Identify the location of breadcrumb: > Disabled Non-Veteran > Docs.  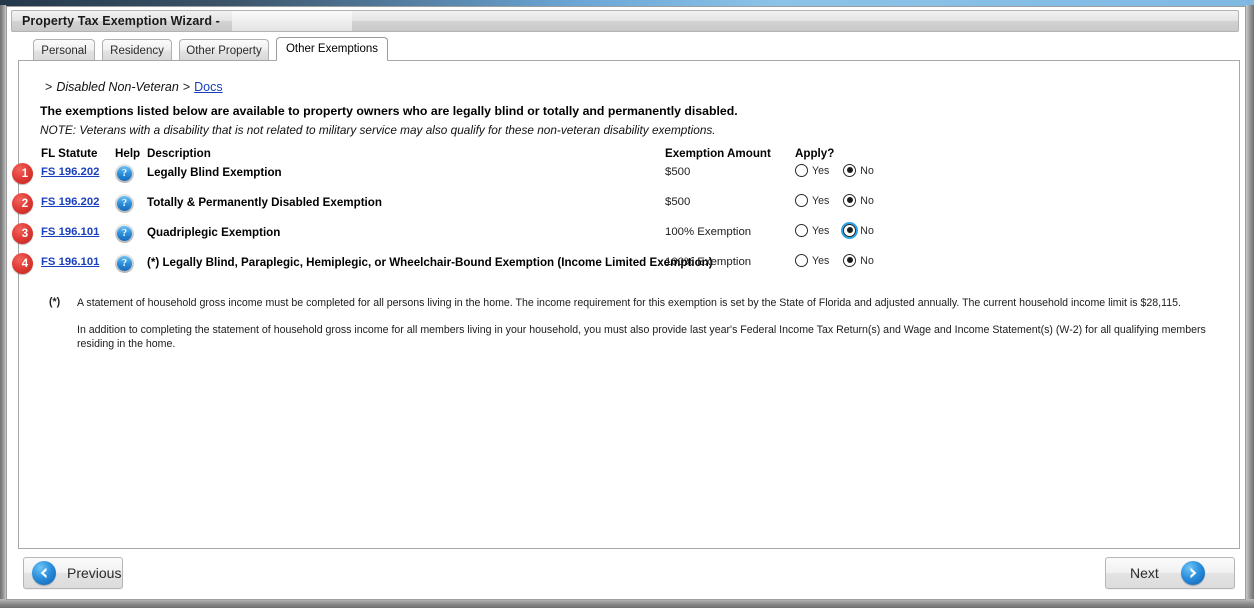
(132, 87).